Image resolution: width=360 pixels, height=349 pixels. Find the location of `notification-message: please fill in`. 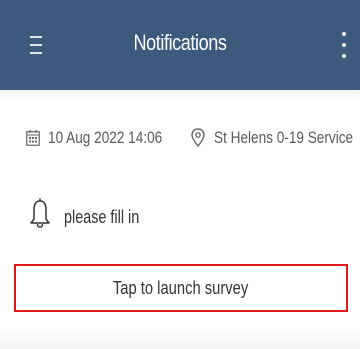

notification-message: please fill in is located at coordinates (180, 218).